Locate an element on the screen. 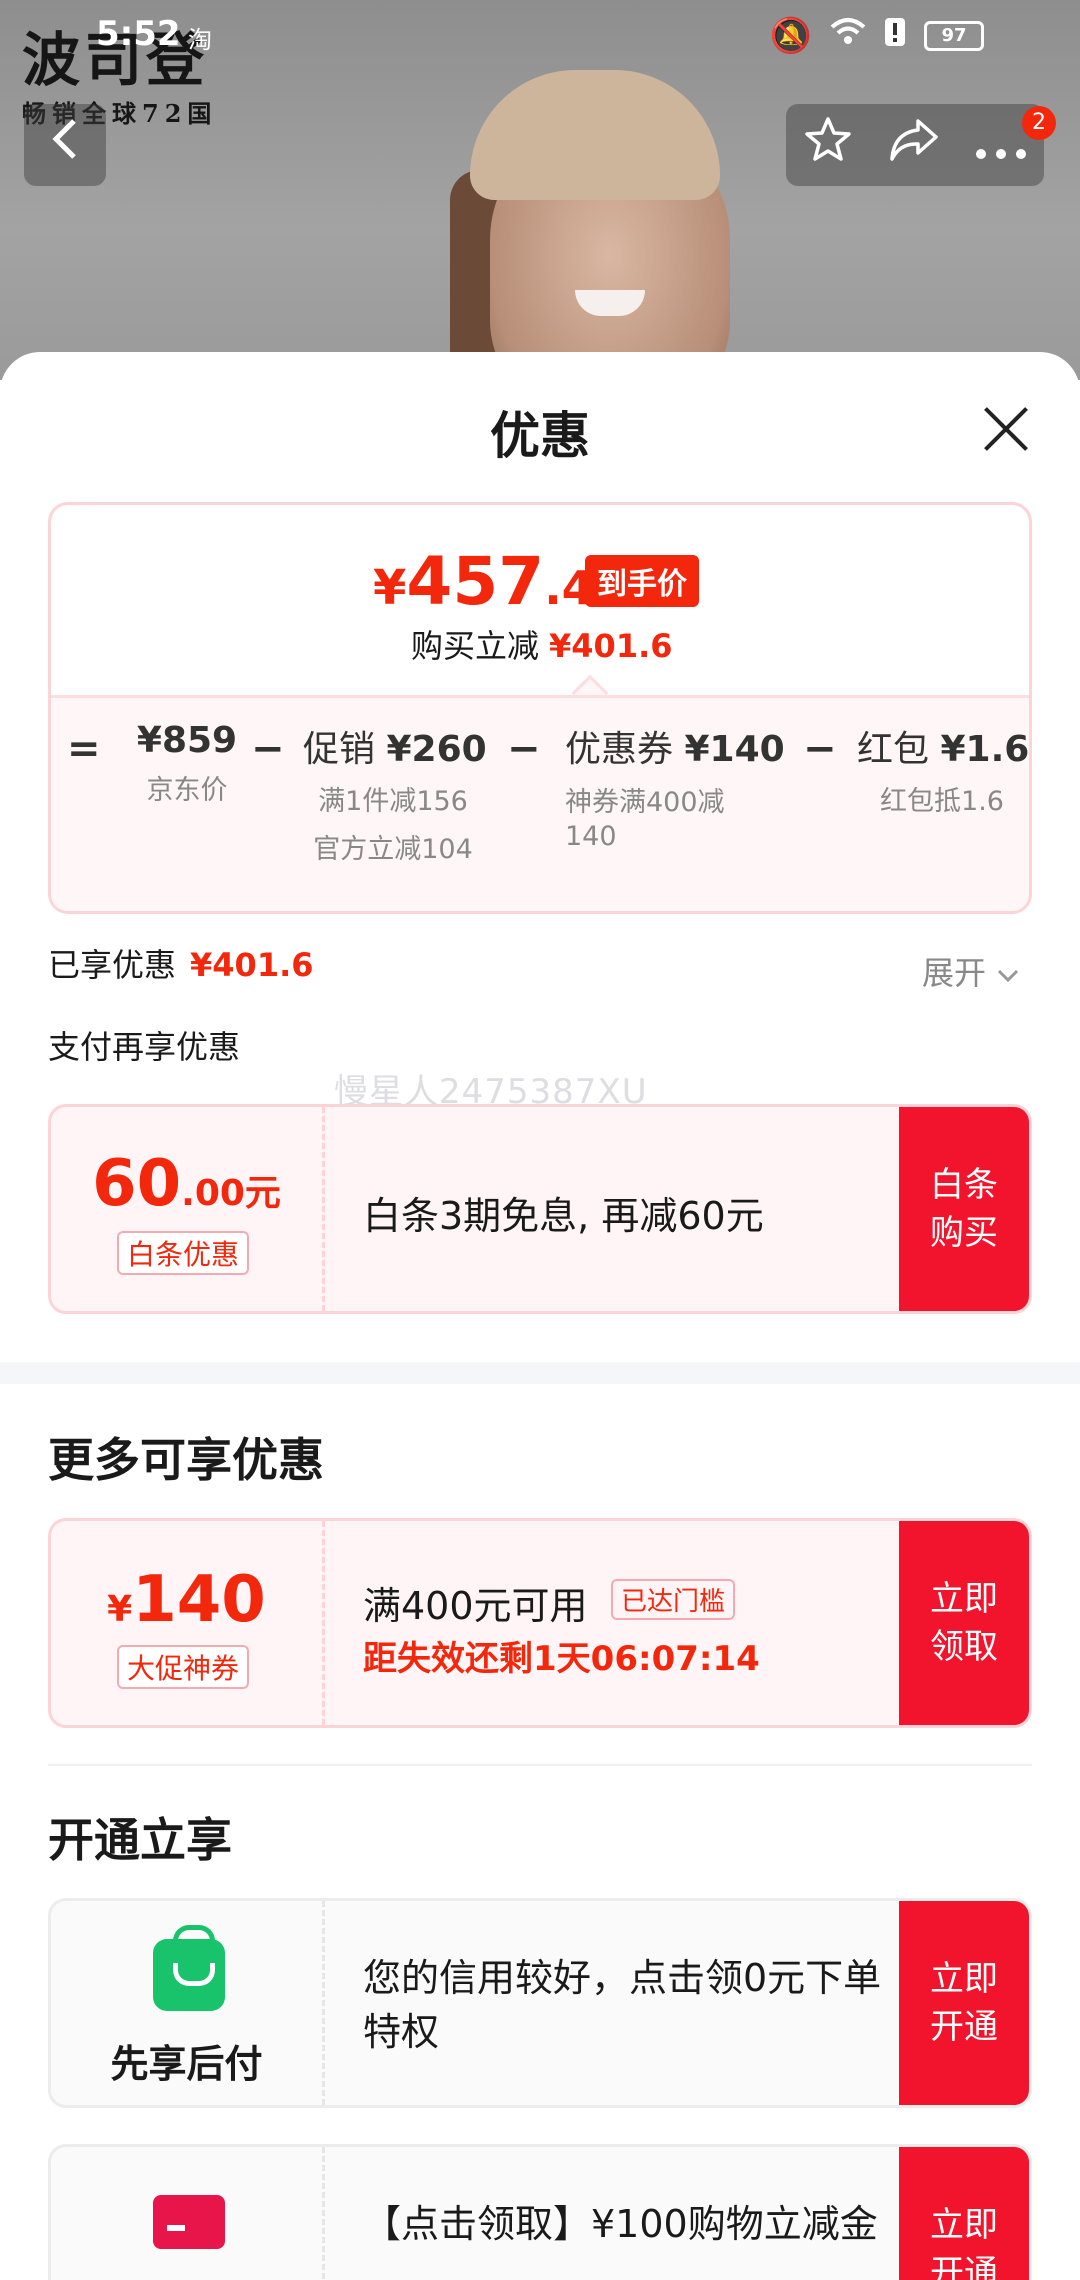  coupon-value-section: ¥140 大促神券 is located at coordinates (188, 1623).